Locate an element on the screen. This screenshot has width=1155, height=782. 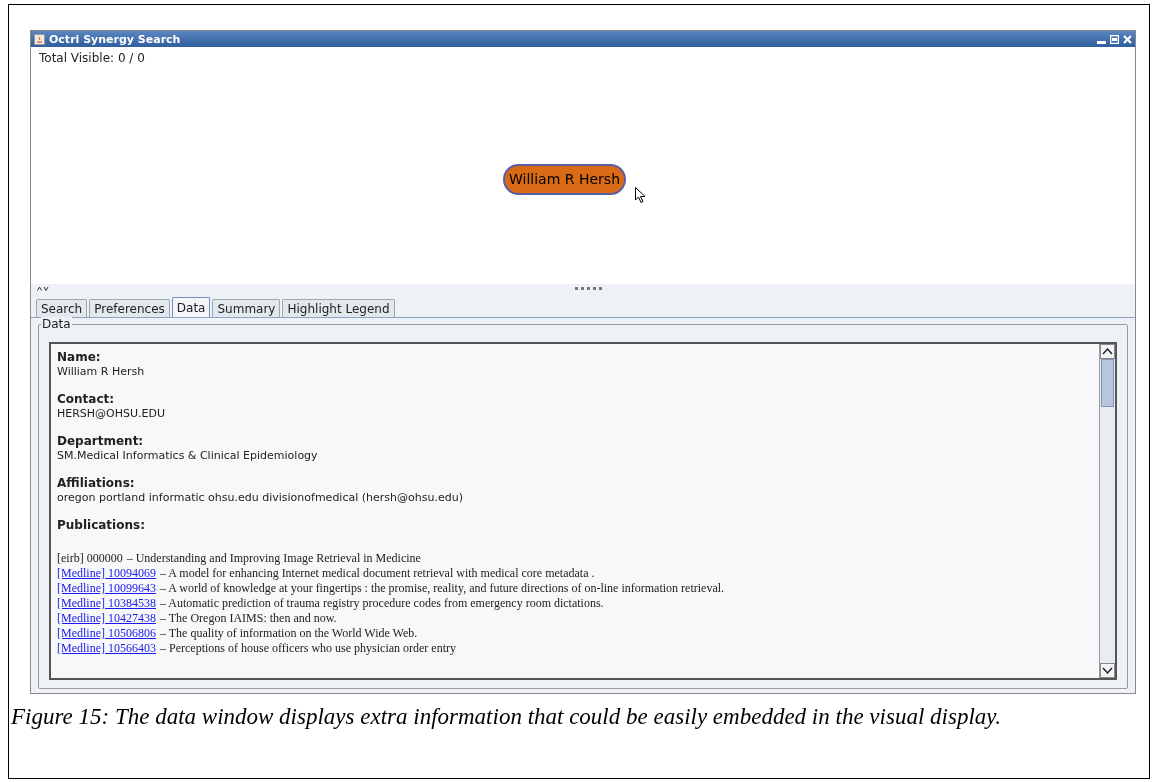
tab: Preferences is located at coordinates (129, 308).